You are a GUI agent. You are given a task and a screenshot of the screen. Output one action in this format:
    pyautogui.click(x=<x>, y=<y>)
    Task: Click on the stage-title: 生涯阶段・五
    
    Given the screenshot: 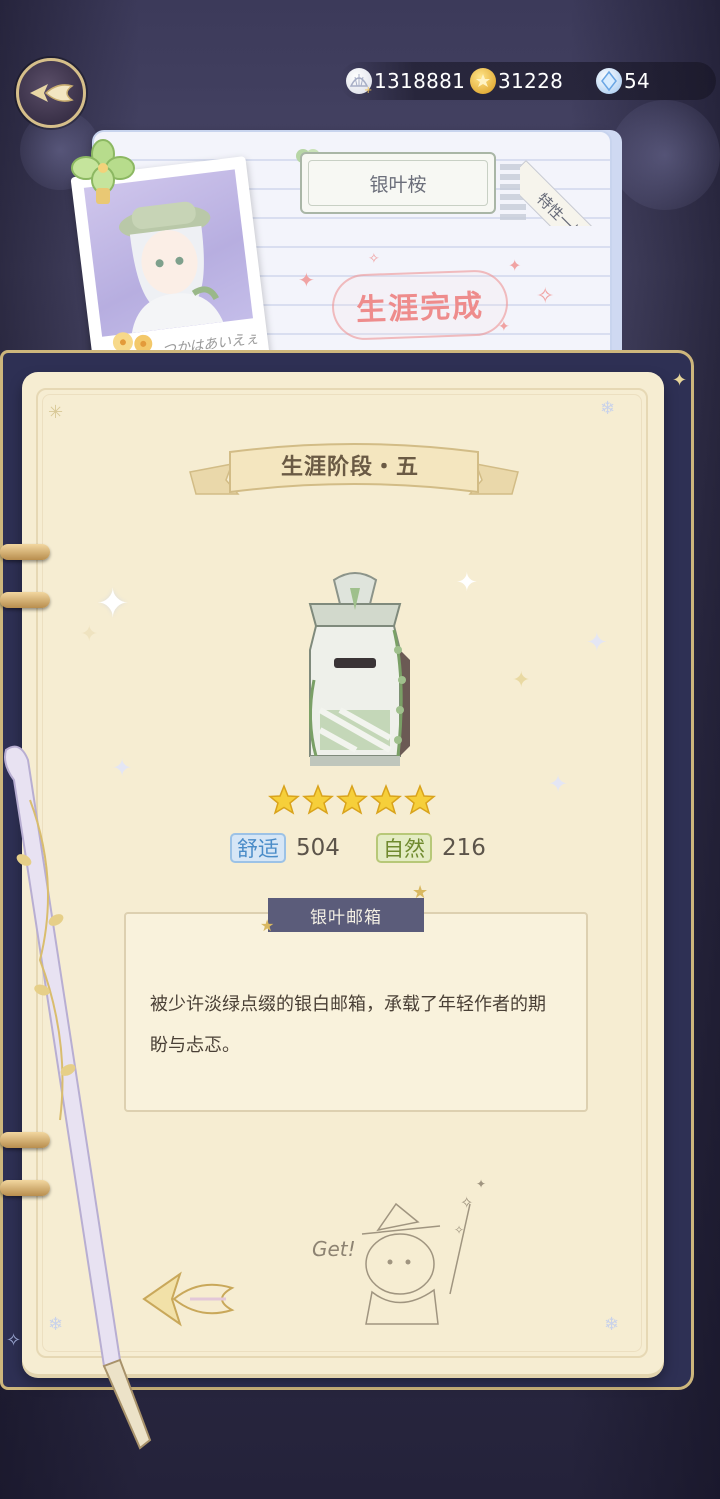 What is the action you would take?
    pyautogui.click(x=349, y=467)
    